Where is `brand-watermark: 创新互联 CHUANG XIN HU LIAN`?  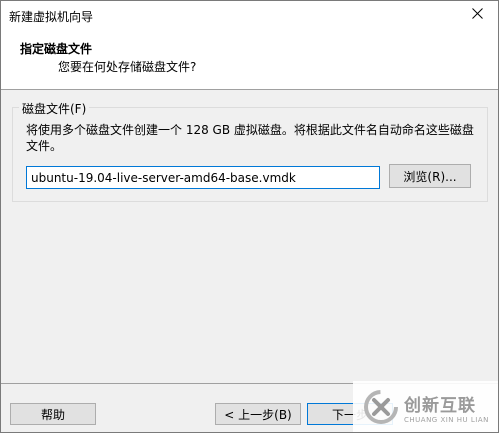
brand-watermark: 创新互联 CHUANG XIN HU LIAN is located at coordinates (425, 406).